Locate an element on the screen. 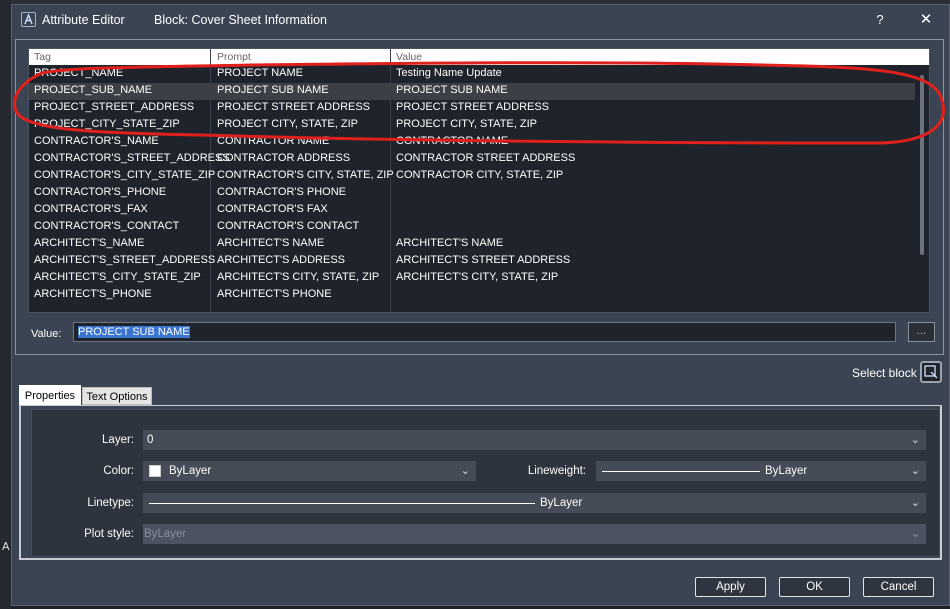 The height and width of the screenshot is (609, 950). table-row: ARCHITECT'S_PHONE ARCHITECT'S PHONE is located at coordinates (472, 295).